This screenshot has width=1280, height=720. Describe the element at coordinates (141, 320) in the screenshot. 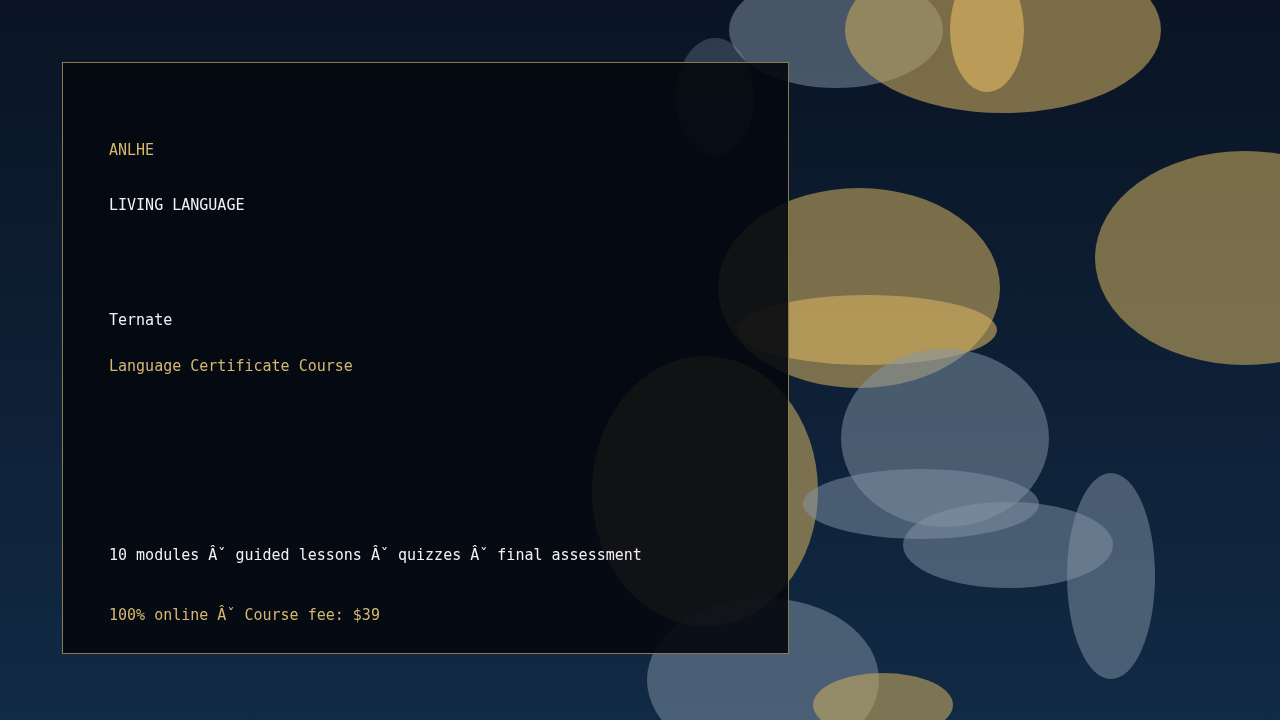

I see `course-title: Ternate` at that location.